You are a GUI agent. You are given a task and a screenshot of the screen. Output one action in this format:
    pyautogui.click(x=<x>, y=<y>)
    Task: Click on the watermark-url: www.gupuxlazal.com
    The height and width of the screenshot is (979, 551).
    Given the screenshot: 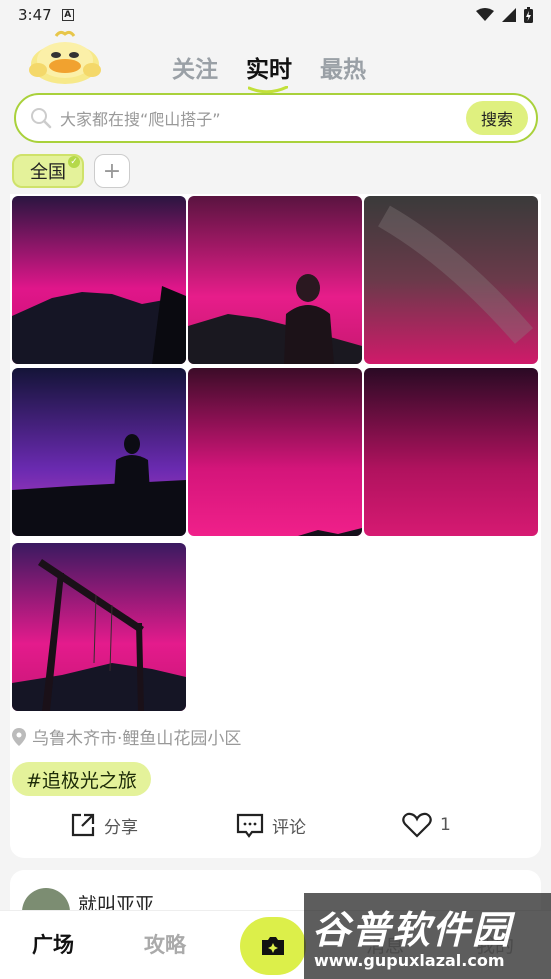 What is the action you would take?
    pyautogui.click(x=409, y=960)
    